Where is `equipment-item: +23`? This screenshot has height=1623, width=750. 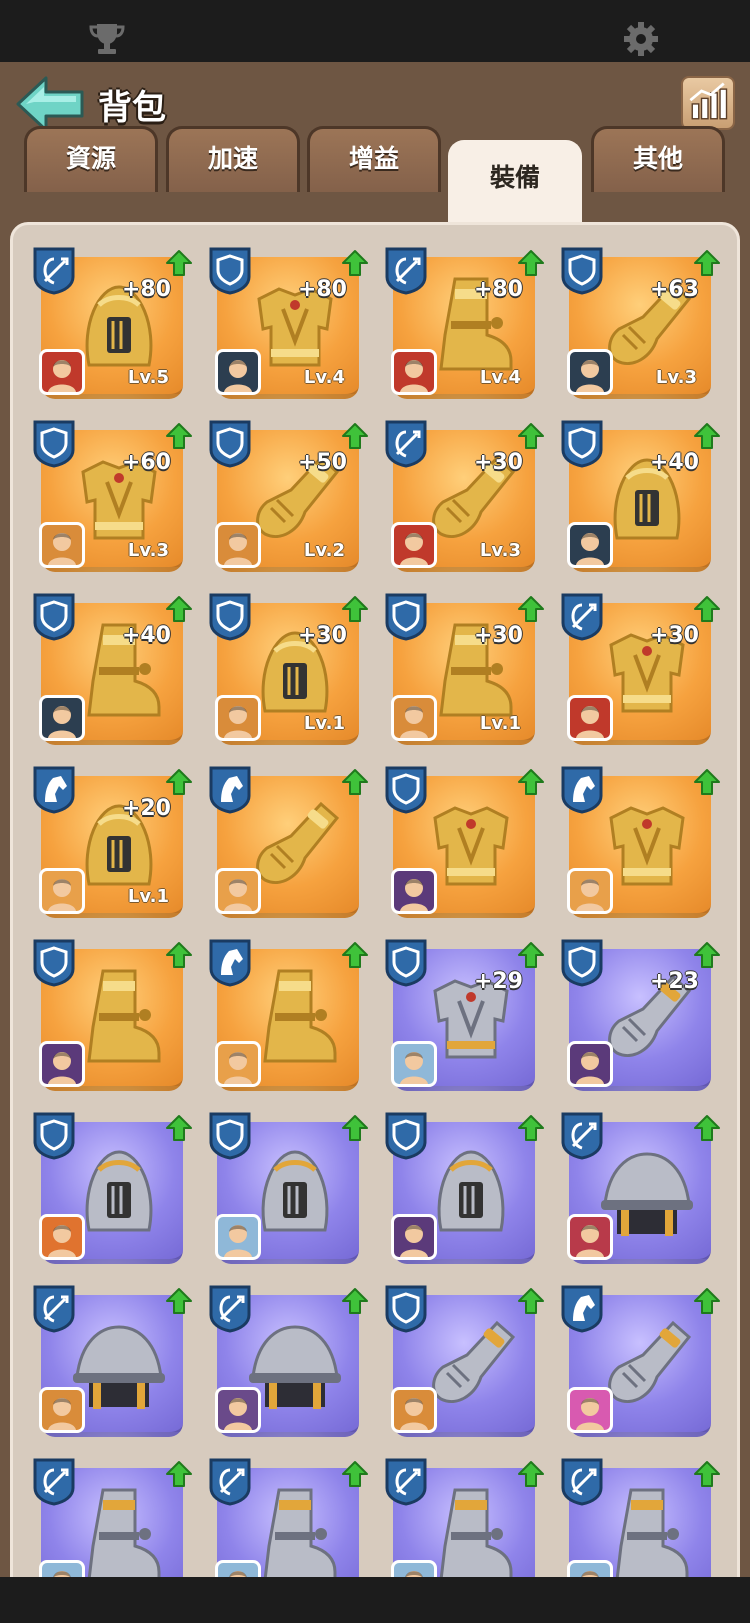
equipment-item: +23 is located at coordinates (643, 1017).